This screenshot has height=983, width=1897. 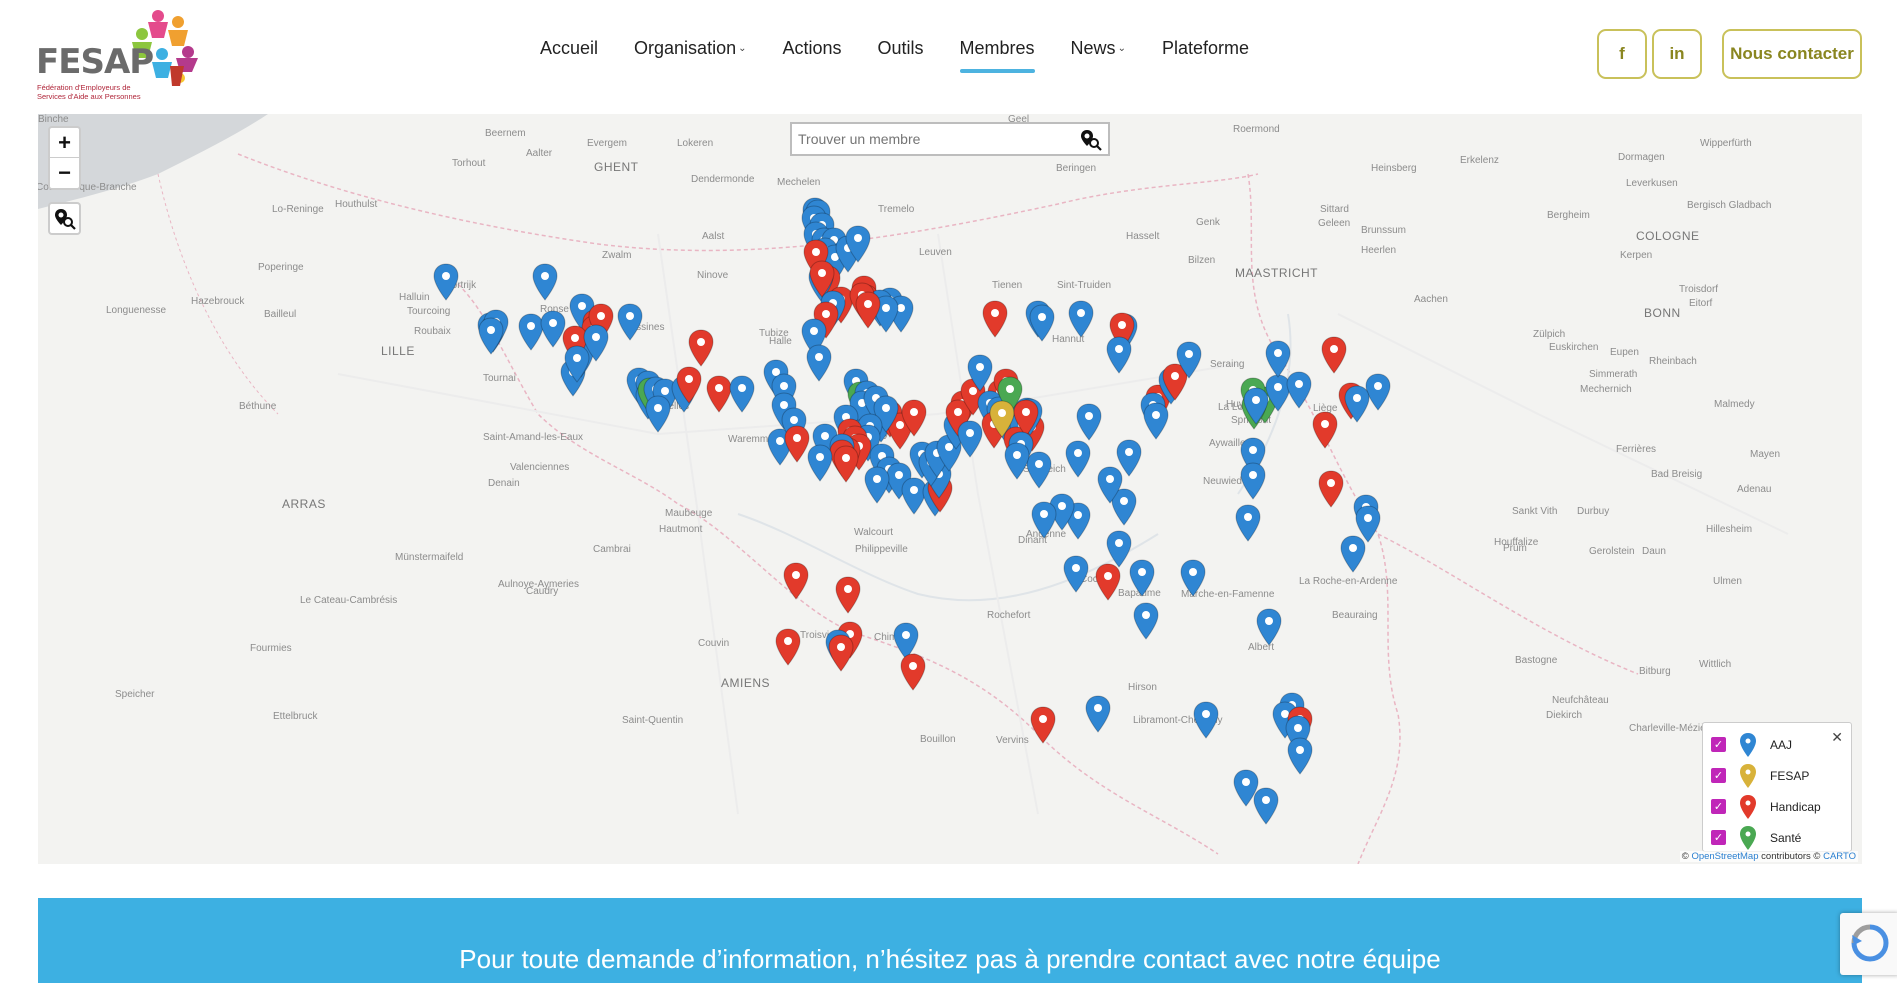 I want to click on legend-row-handicap: ✓ Handicap, so click(x=1781, y=806).